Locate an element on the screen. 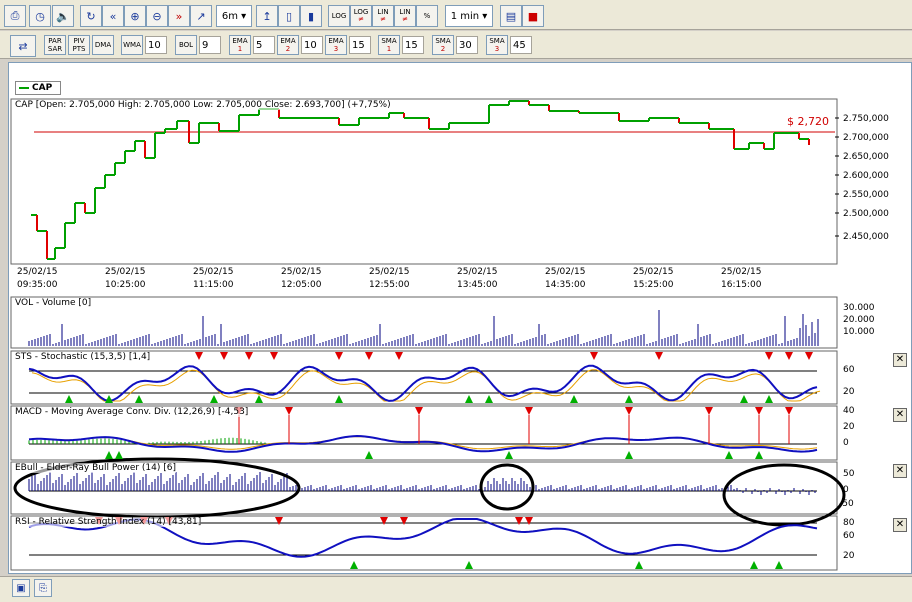 This screenshot has height=602, width=912. sts-signal-line is located at coordinates (426, 385).